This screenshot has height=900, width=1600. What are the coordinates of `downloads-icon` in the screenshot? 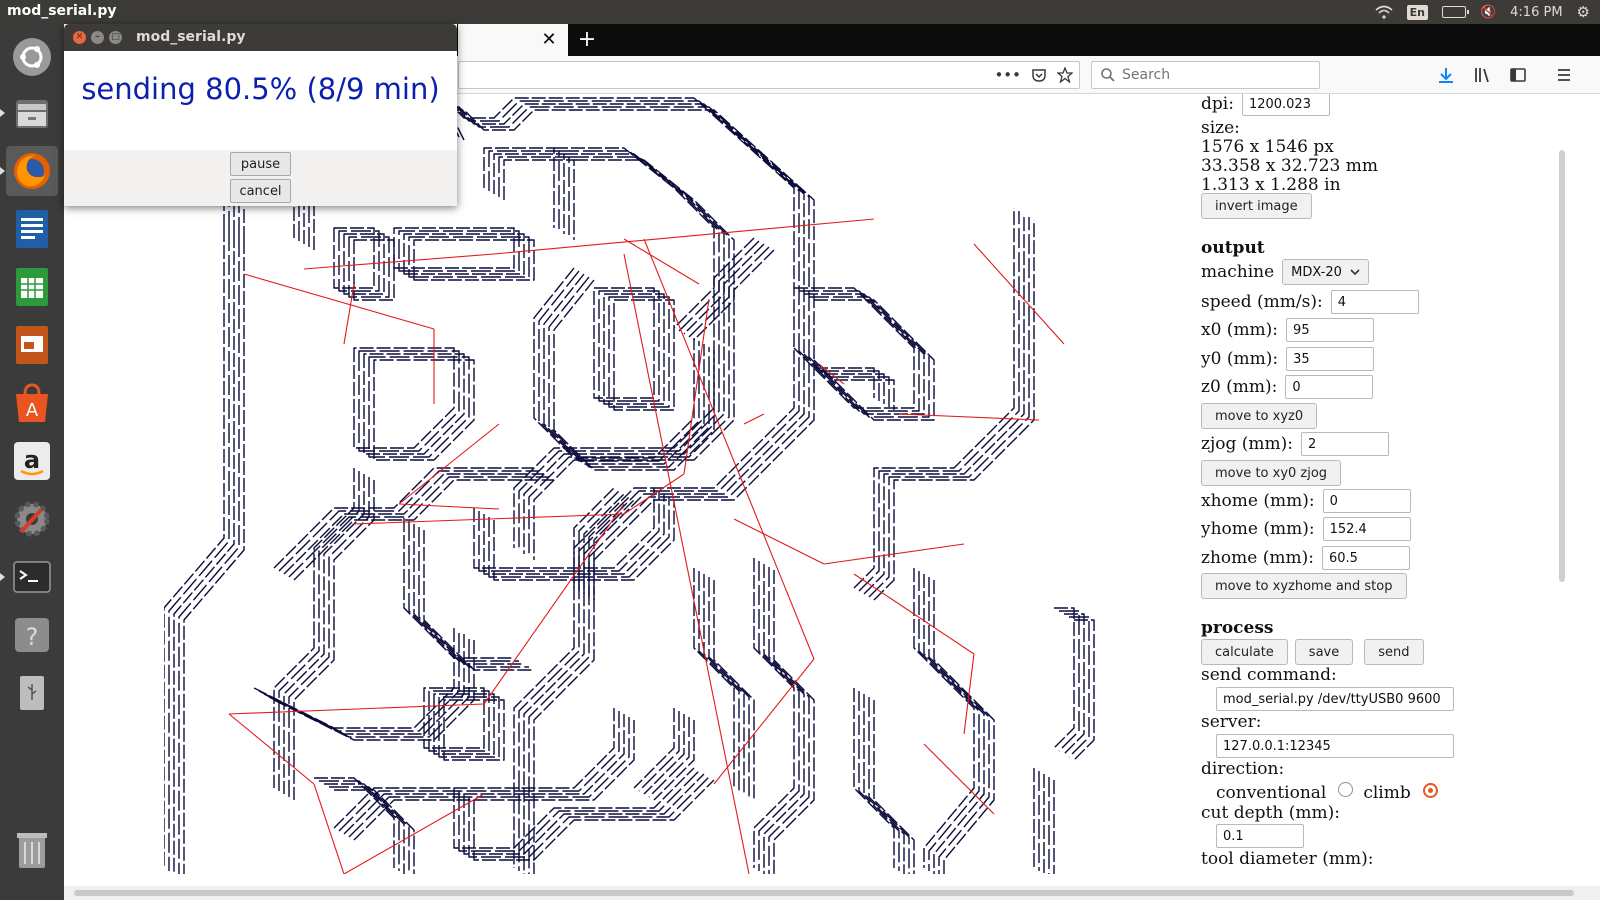 It's located at (1446, 75).